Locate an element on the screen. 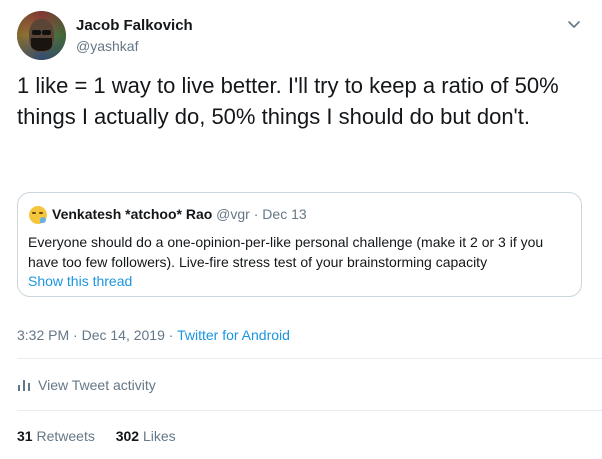  quoted-date: Dec 13 is located at coordinates (284, 214).